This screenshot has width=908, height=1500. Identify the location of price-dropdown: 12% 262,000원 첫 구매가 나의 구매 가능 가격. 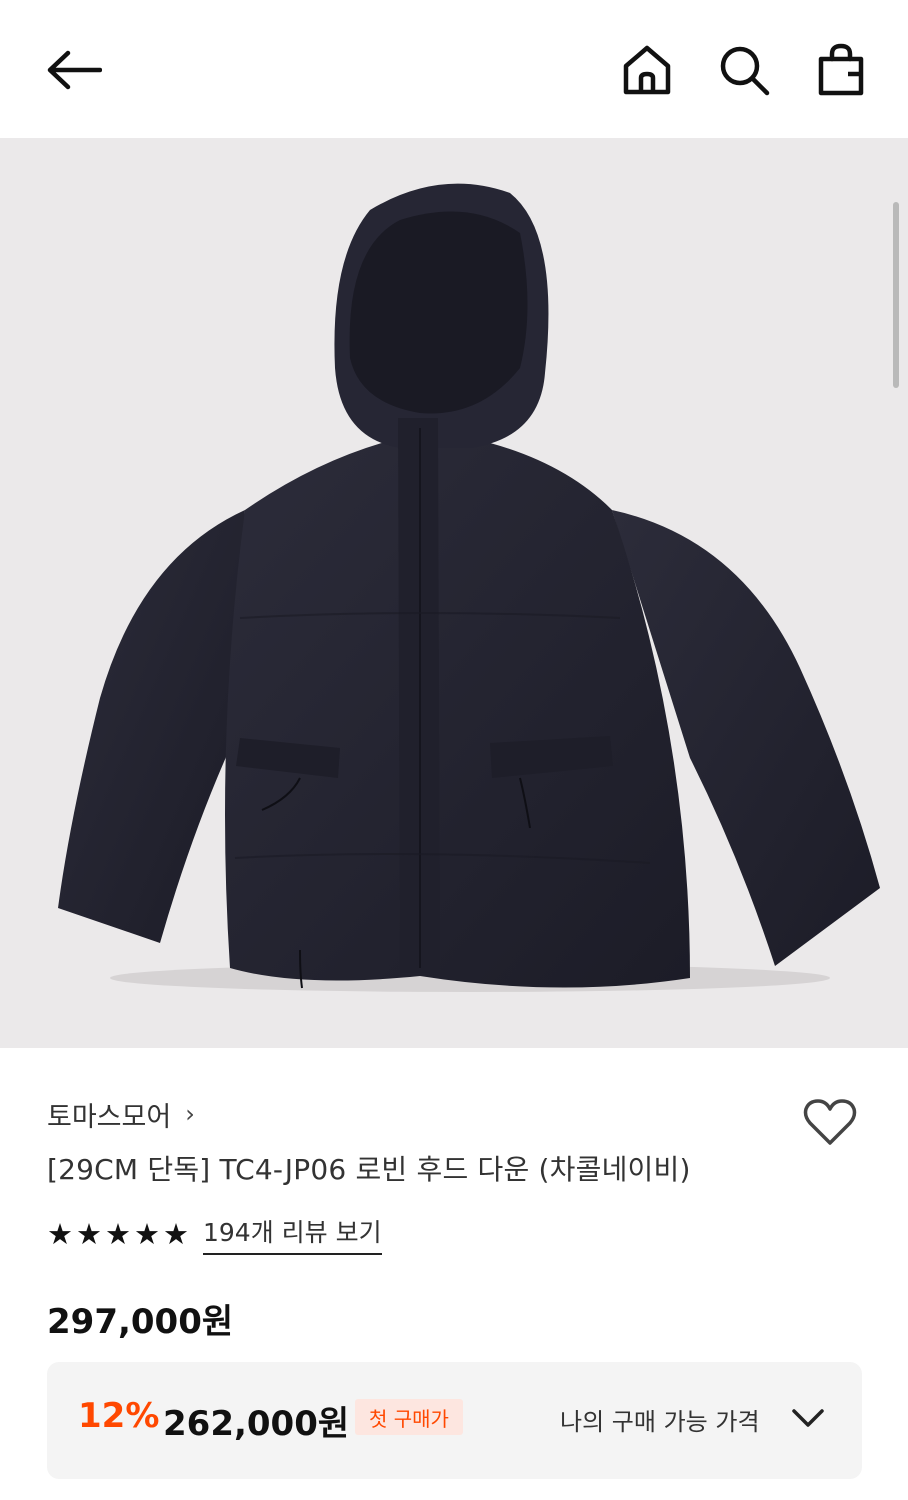
(454, 1420).